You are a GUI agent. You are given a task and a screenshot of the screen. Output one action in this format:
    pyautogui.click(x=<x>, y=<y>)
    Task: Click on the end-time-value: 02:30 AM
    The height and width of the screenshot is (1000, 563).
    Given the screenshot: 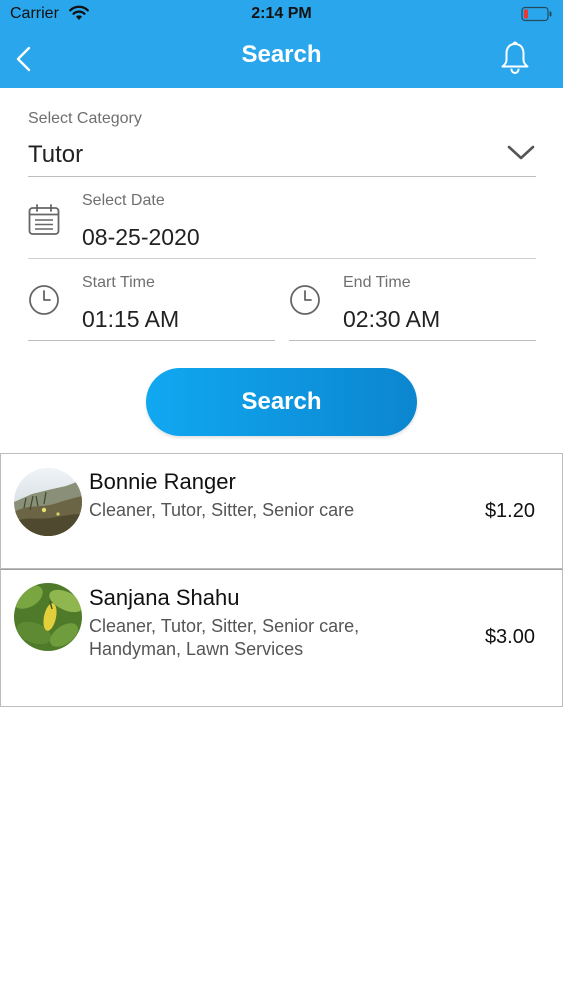 What is the action you would take?
    pyautogui.click(x=392, y=319)
    